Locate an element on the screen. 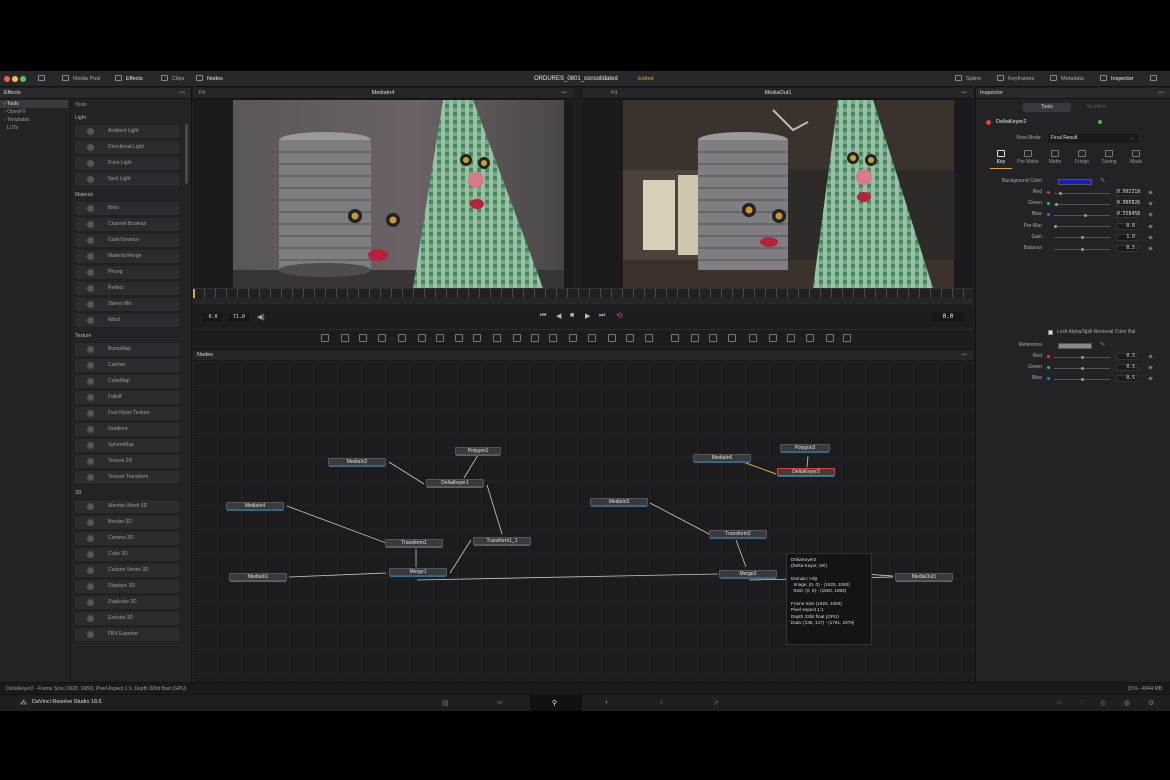  eyedropper-icon: ✎ is located at coordinates (1102, 180).